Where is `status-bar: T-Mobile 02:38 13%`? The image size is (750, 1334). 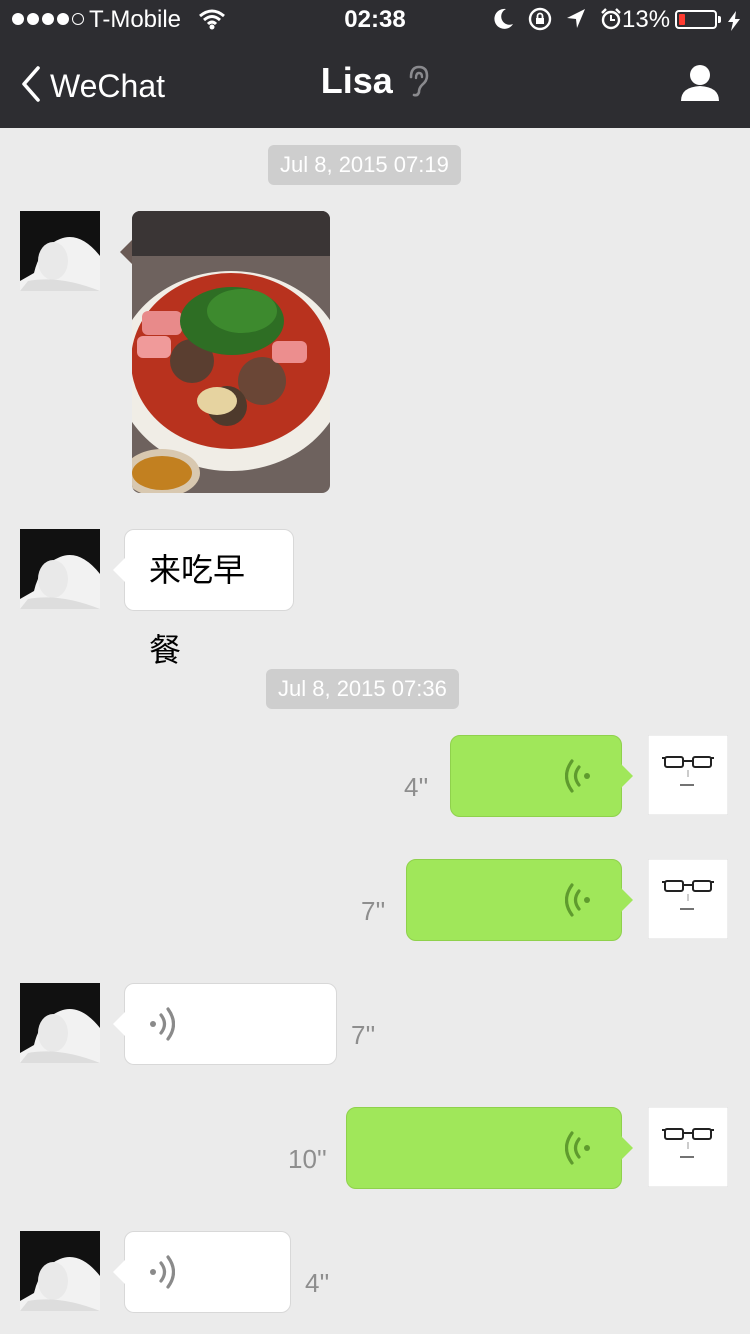
status-bar: T-Mobile 02:38 13% is located at coordinates (375, 20).